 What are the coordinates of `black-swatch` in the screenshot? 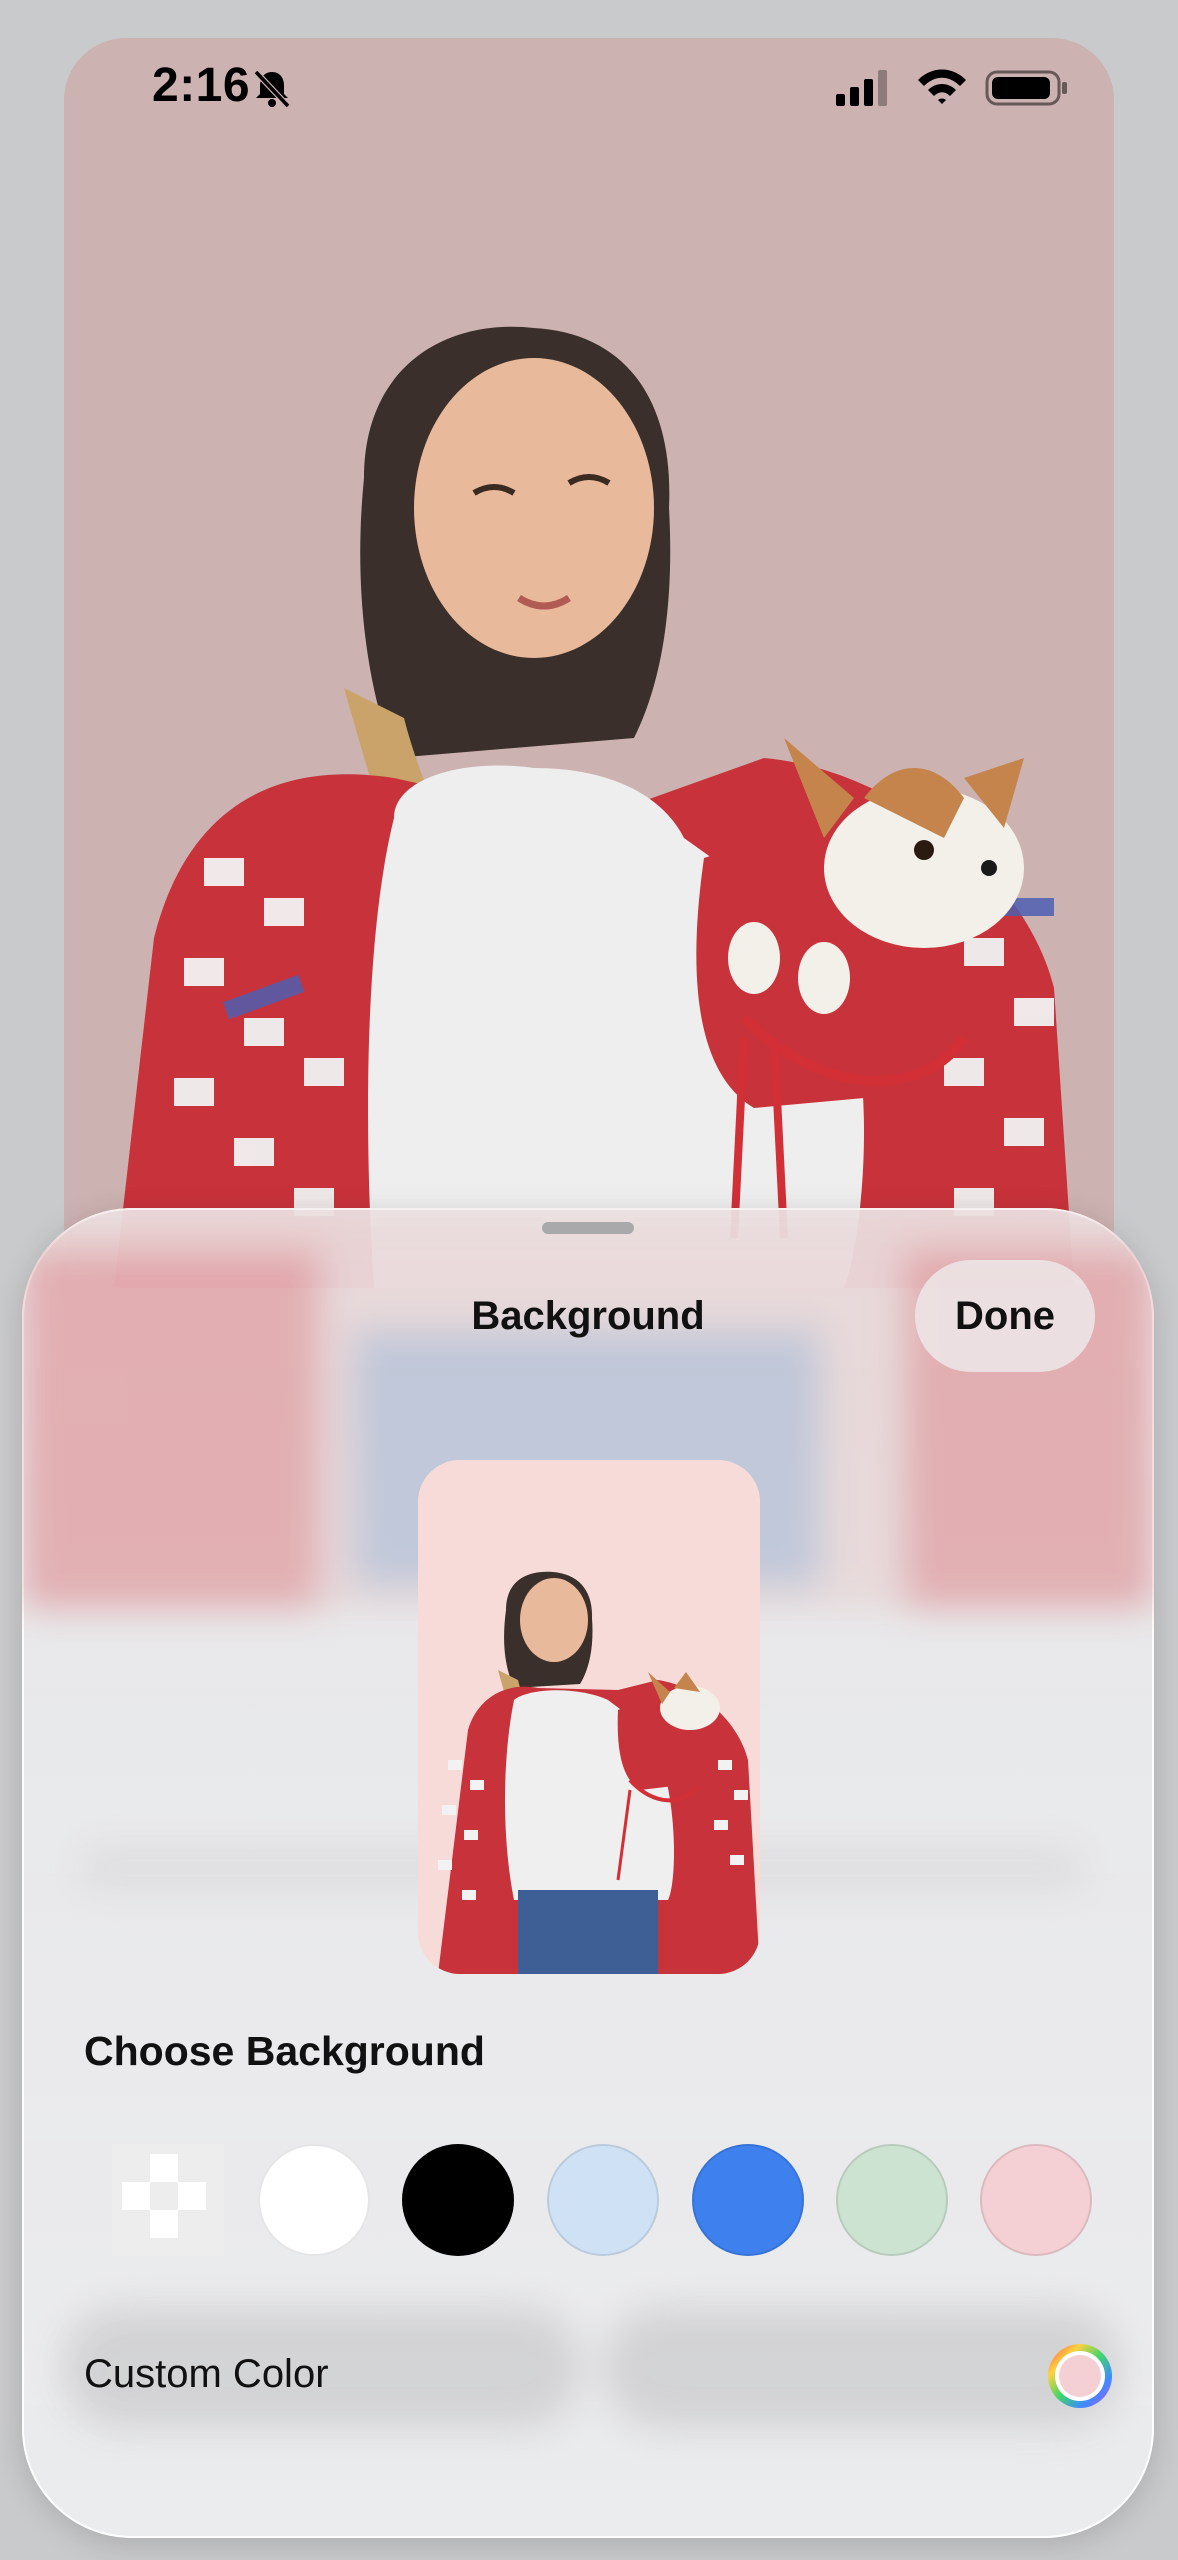 It's located at (458, 2200).